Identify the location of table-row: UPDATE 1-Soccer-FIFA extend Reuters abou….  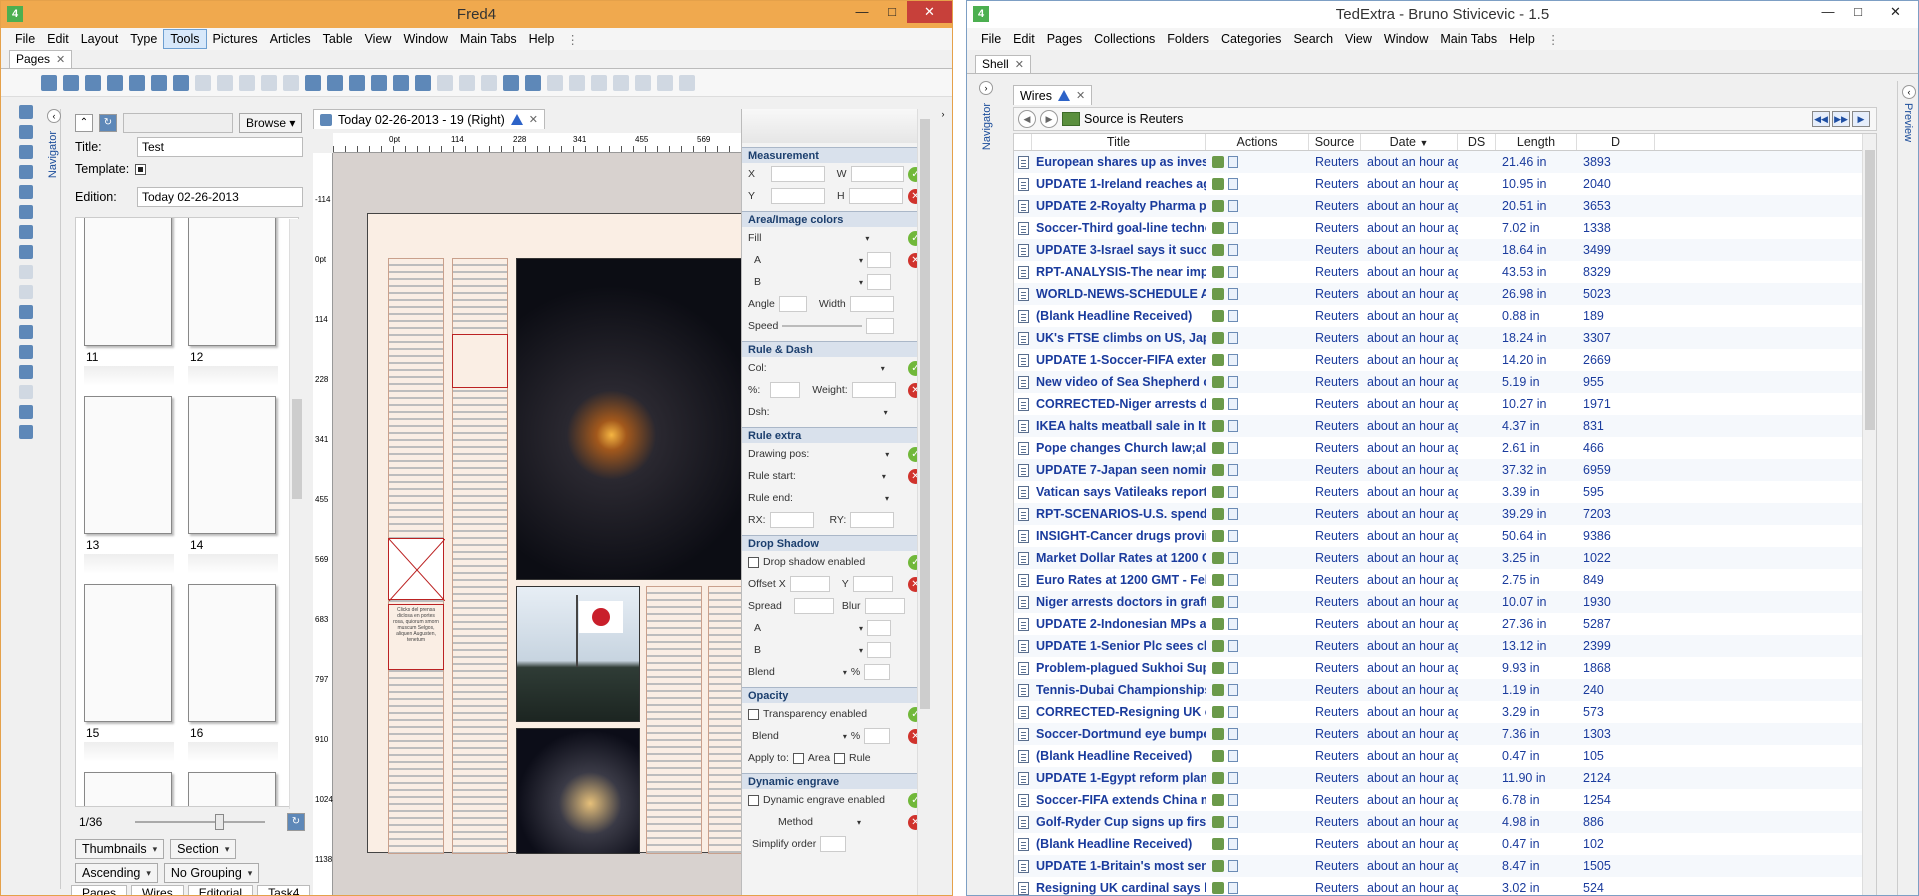
(1445, 360).